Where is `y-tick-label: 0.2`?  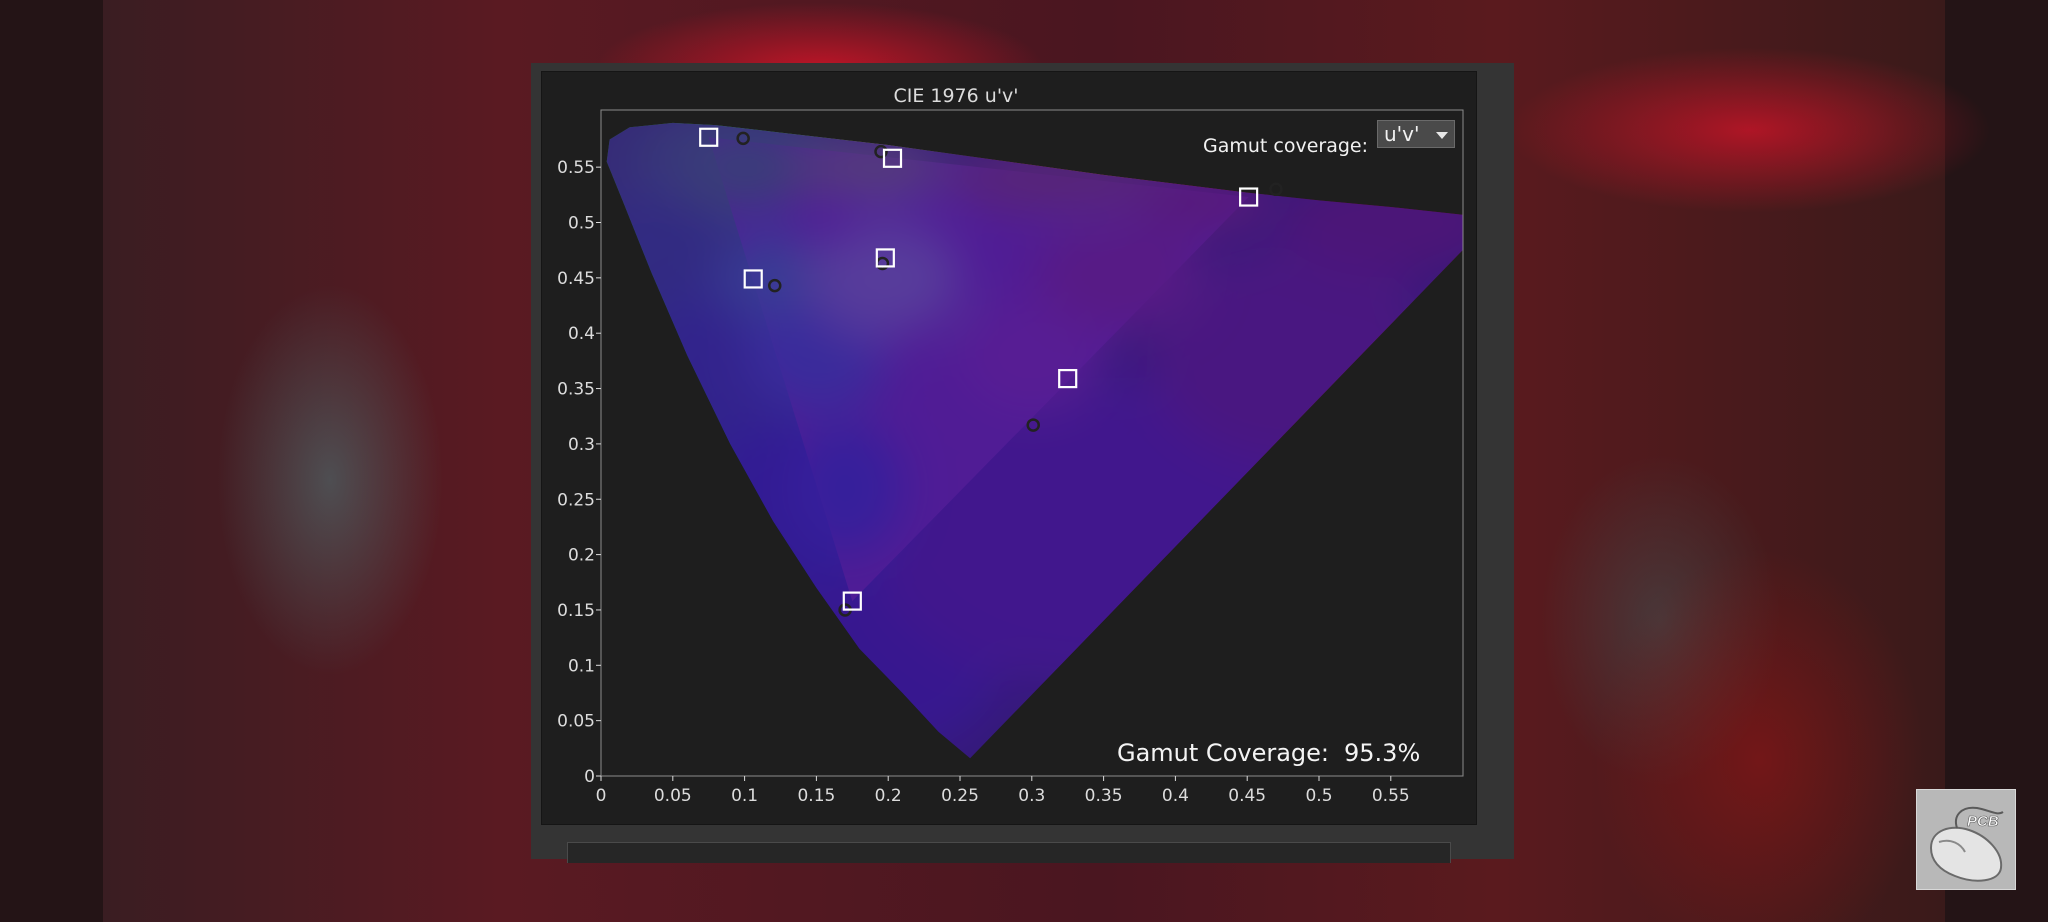 y-tick-label: 0.2 is located at coordinates (581, 556).